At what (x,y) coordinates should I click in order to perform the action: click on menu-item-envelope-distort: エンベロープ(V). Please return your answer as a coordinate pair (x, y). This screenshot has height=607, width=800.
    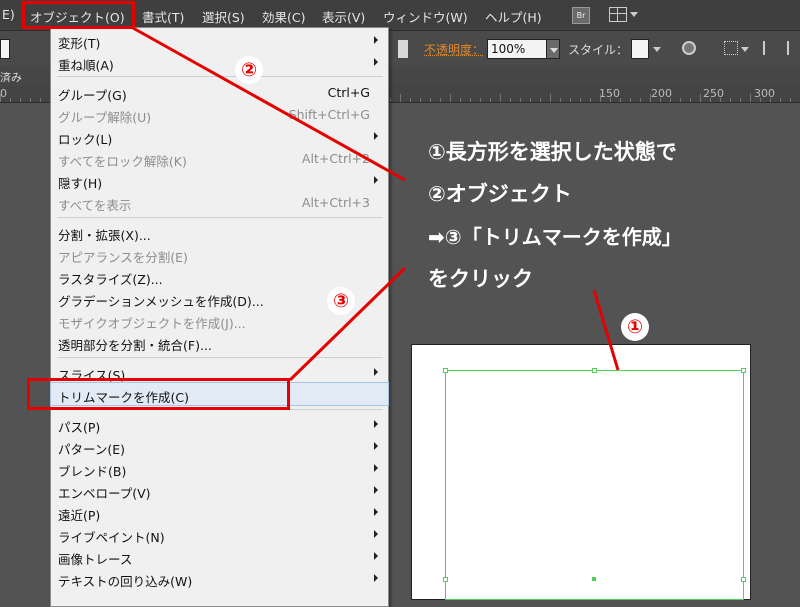
    Looking at the image, I should click on (219, 490).